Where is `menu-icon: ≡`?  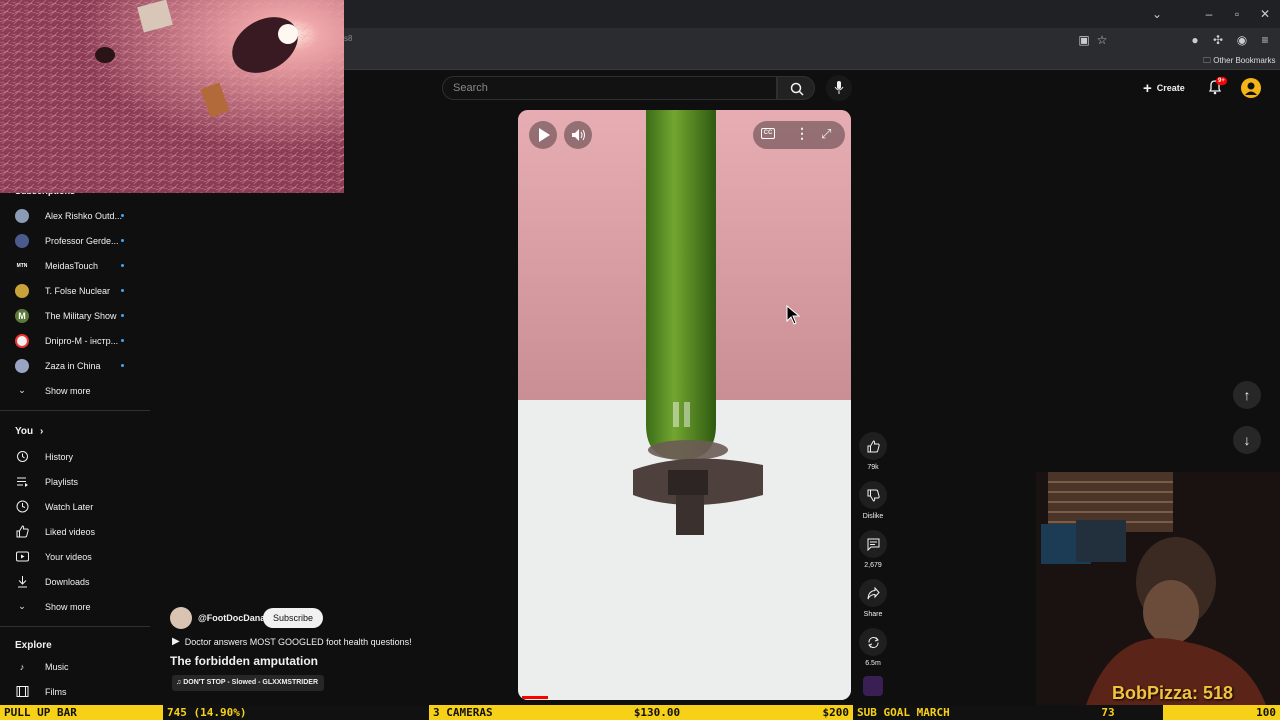 menu-icon: ≡ is located at coordinates (1265, 40).